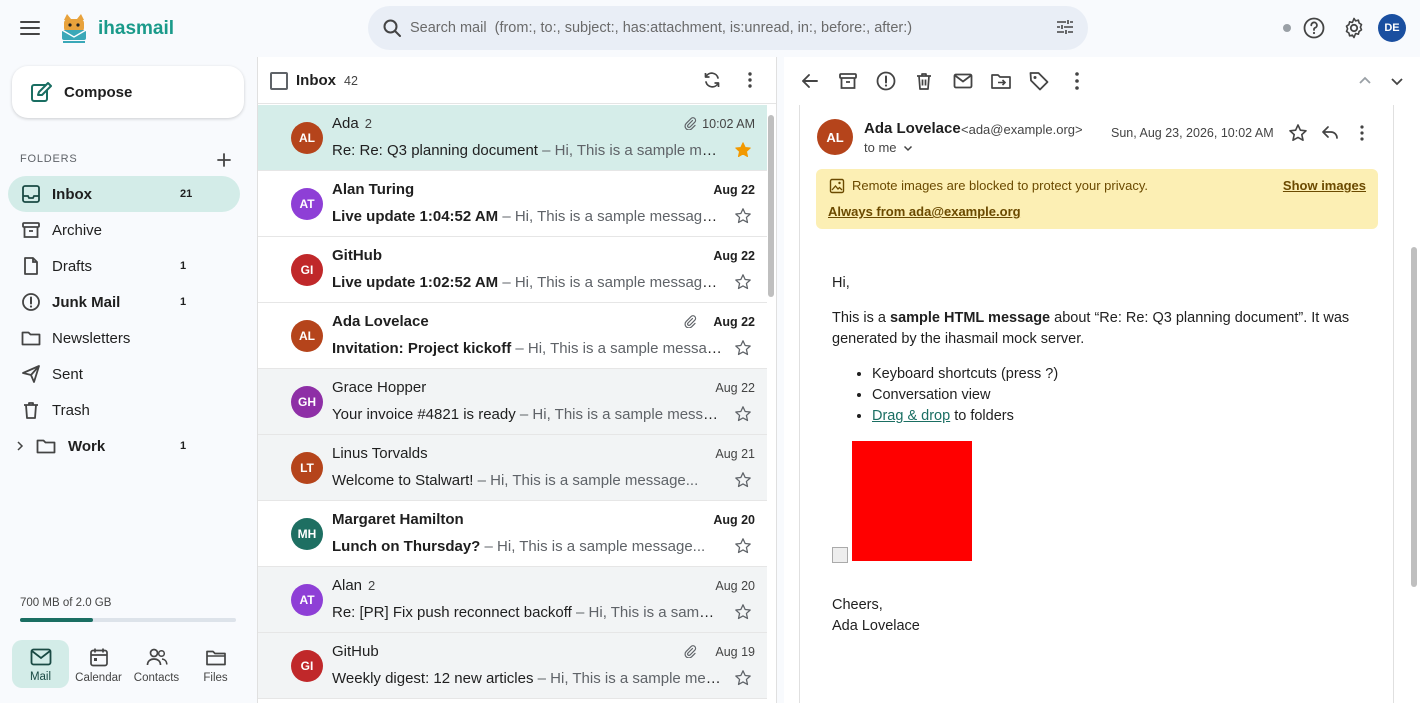  I want to click on report-spam-icon, so click(886, 81).